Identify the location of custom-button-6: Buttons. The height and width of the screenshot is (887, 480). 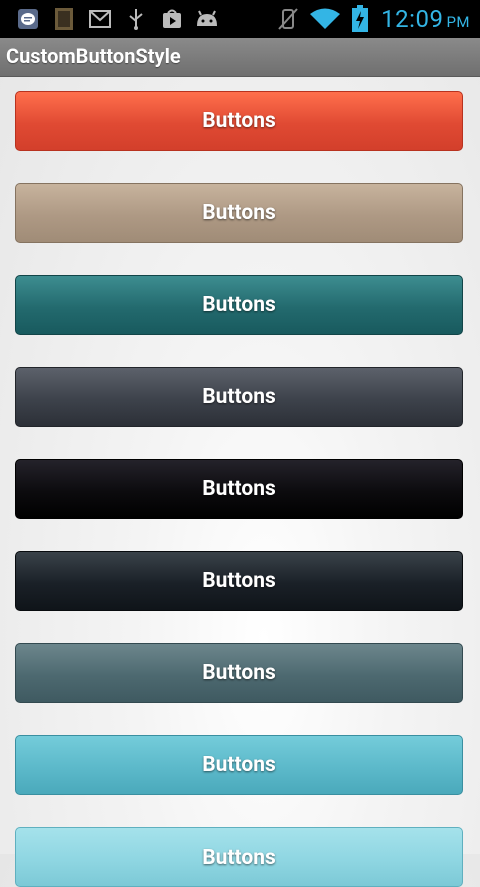
(239, 581).